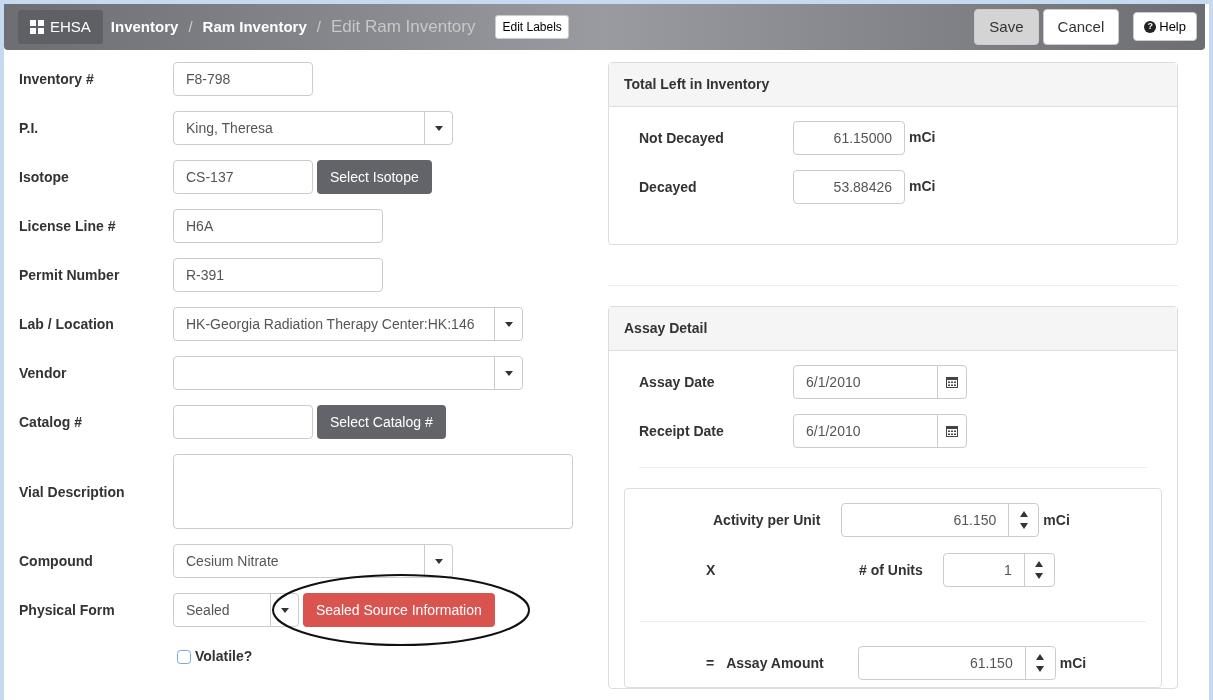 This screenshot has width=1213, height=700. I want to click on field-label: Decayed, so click(668, 187).